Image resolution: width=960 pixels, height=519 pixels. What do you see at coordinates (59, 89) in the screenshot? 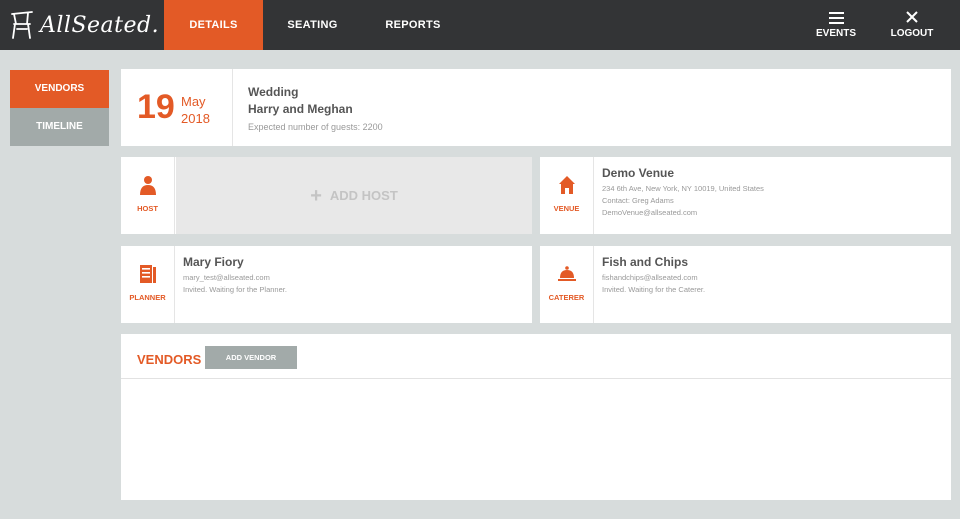
I see `sidebar-item-vendors: VENDORS` at bounding box center [59, 89].